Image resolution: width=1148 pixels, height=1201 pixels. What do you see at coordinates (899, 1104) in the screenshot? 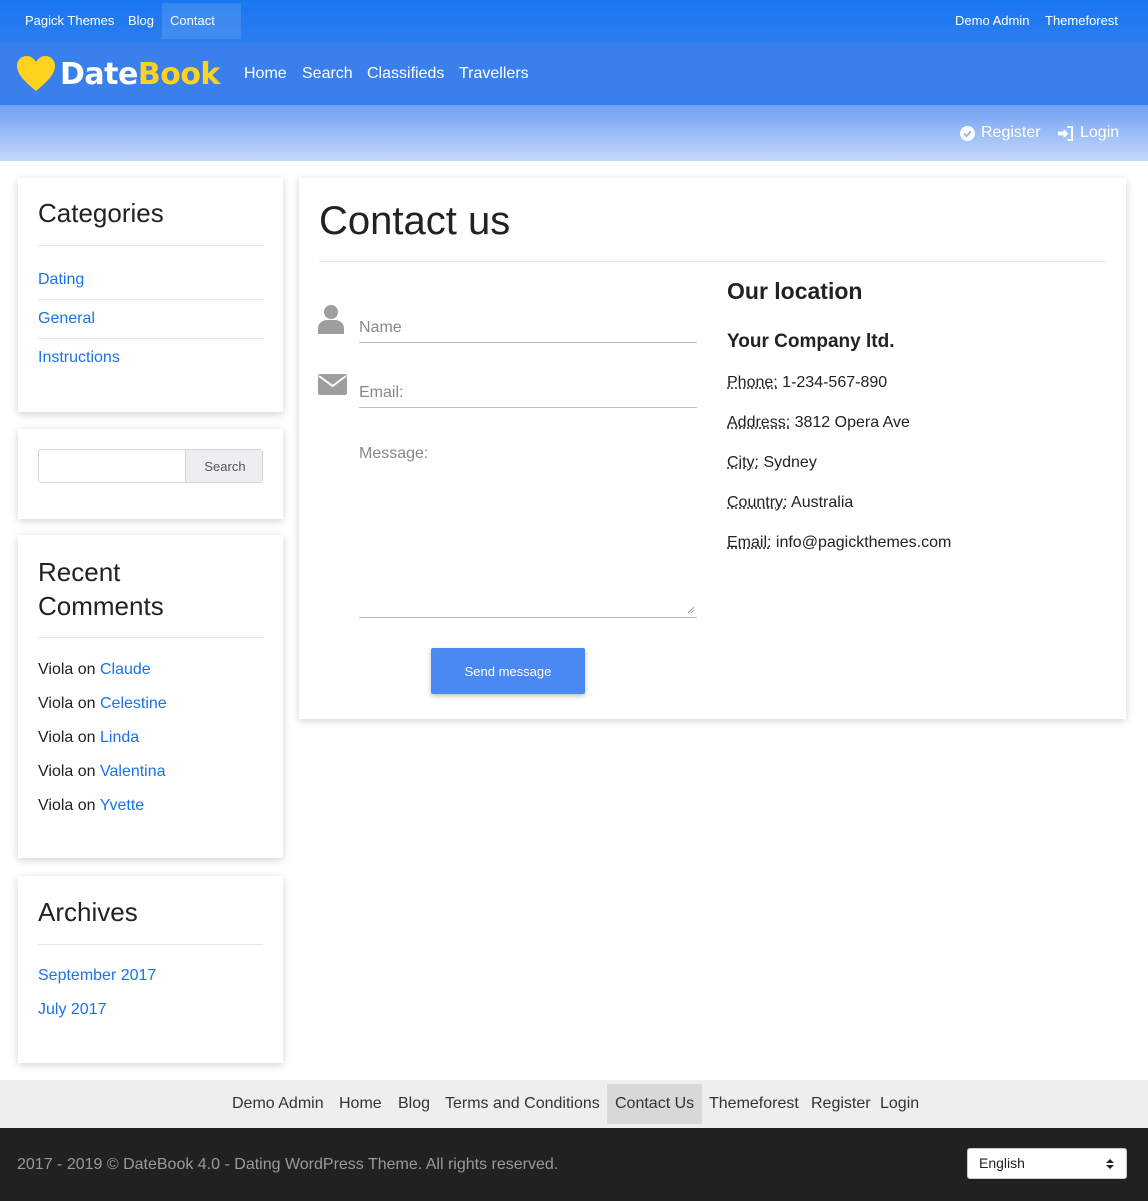
I see `footer-link-login: Login` at bounding box center [899, 1104].